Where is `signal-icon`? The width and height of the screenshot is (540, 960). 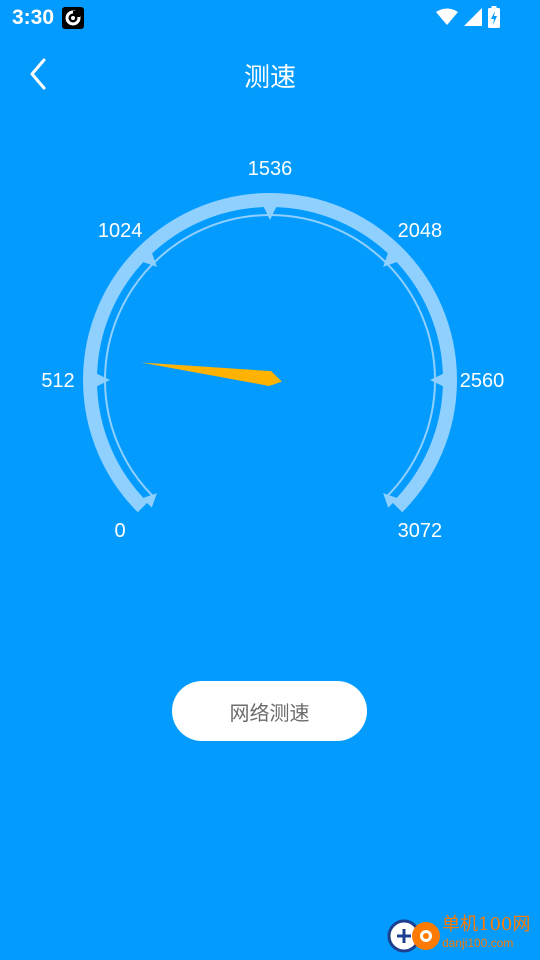 signal-icon is located at coordinates (473, 17).